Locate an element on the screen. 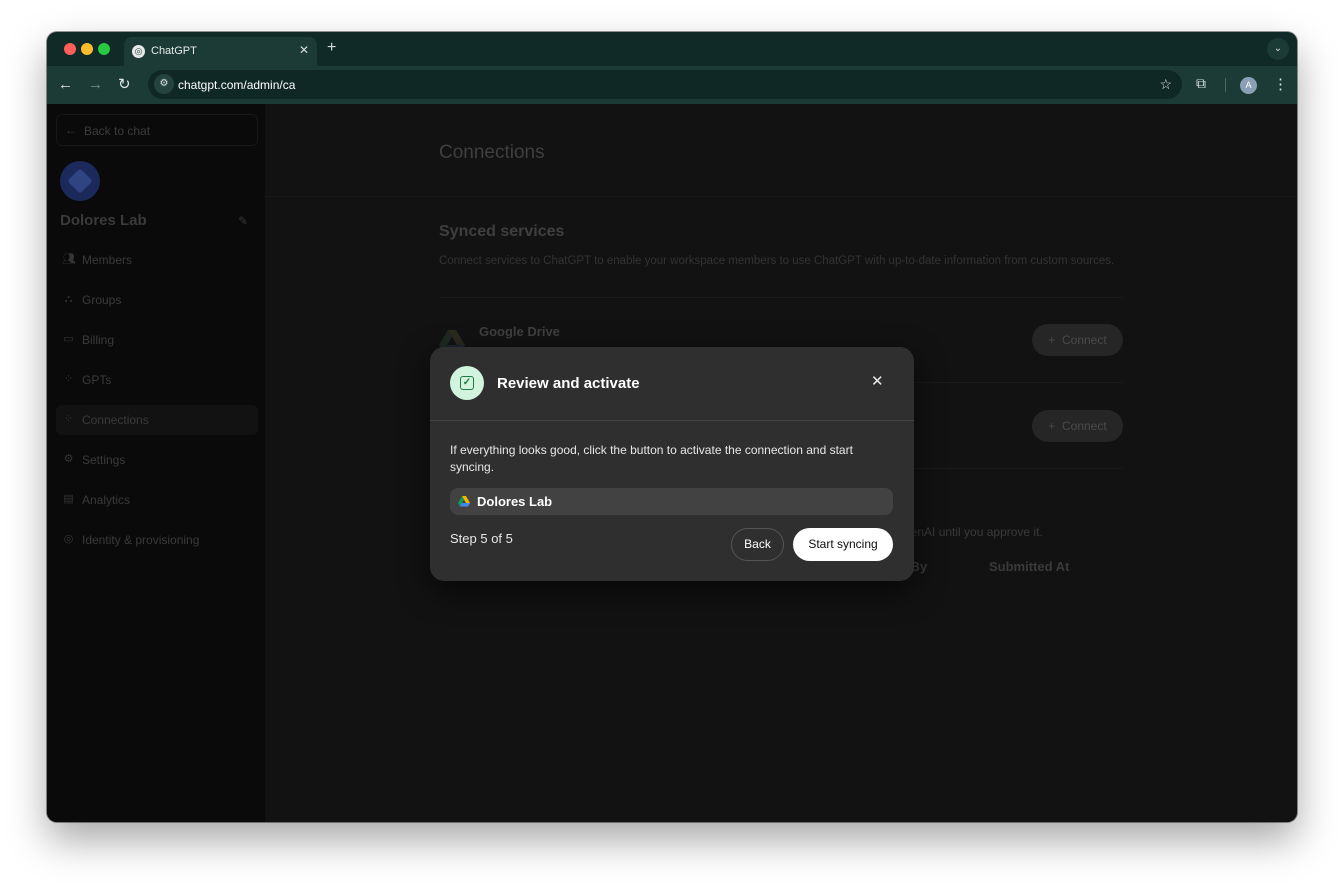 The width and height of the screenshot is (1344, 885). gpts-icon: ⁘ is located at coordinates (68, 379).